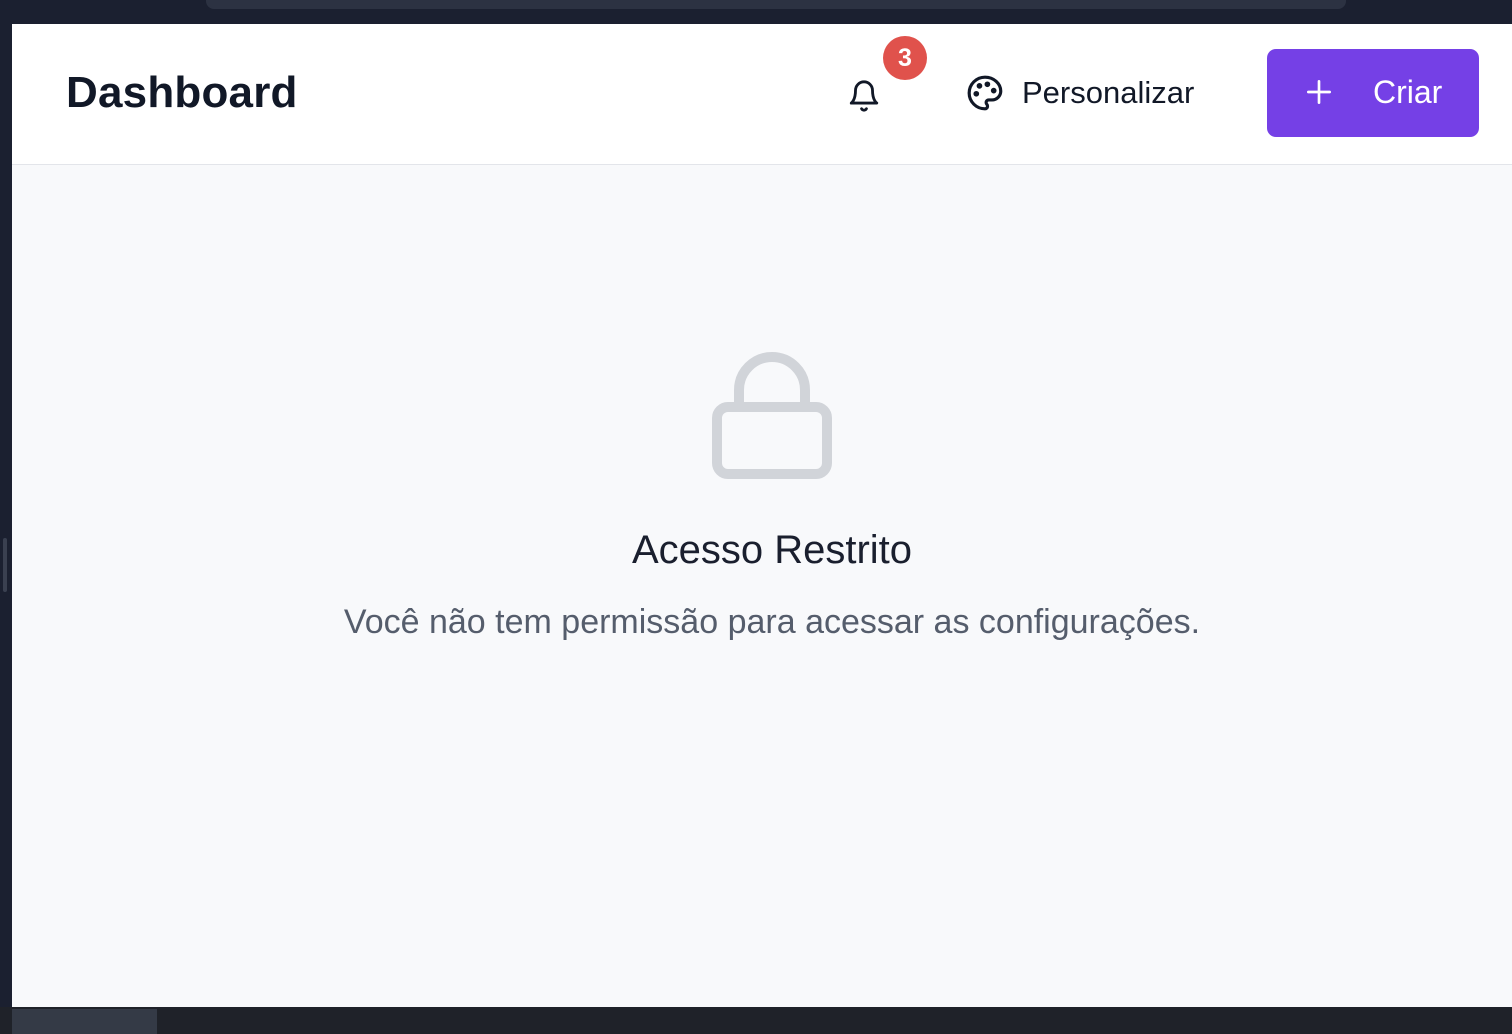 Image resolution: width=1512 pixels, height=1034 pixels. I want to click on bottom-bar, so click(756, 1020).